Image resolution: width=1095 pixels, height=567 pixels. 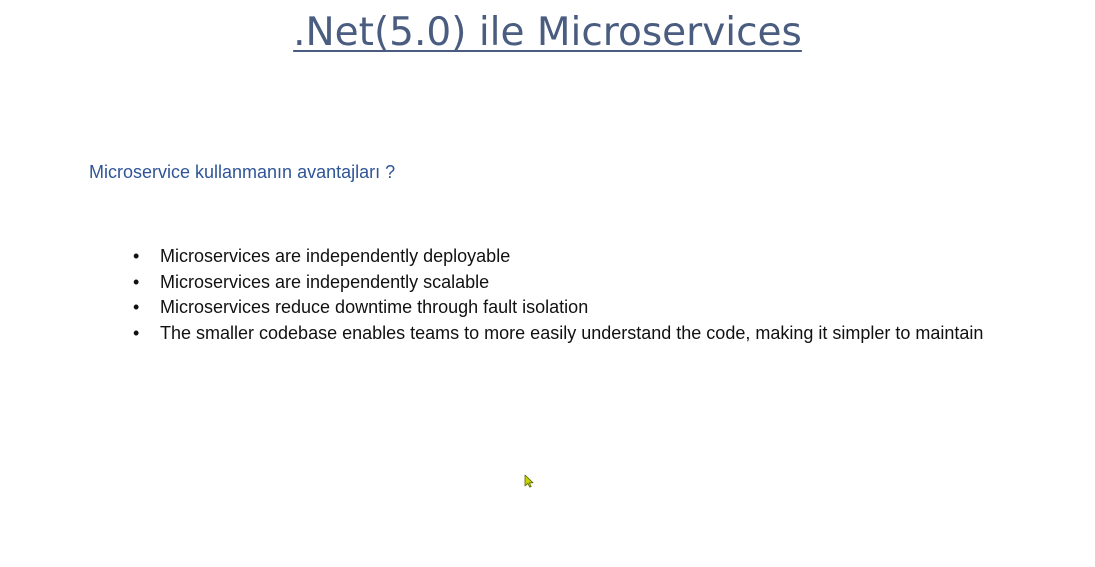 I want to click on mouse-pointer-icon, so click(x=529, y=481).